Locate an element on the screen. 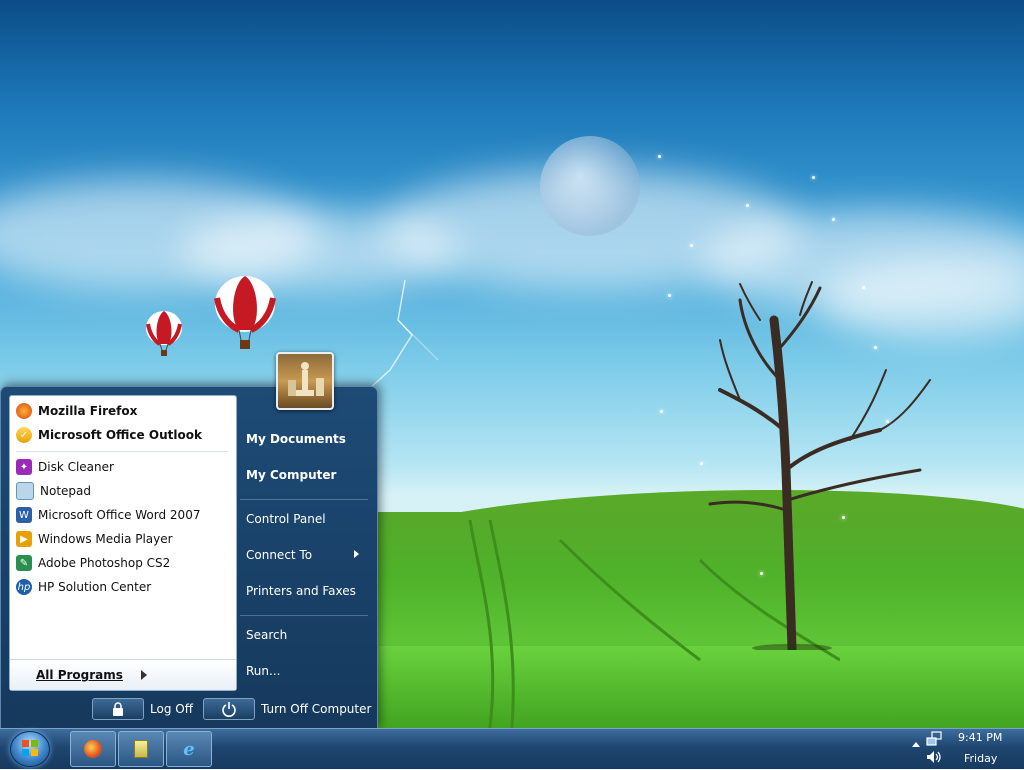 This screenshot has height=770, width=1024. bare-tree is located at coordinates (819, 465).